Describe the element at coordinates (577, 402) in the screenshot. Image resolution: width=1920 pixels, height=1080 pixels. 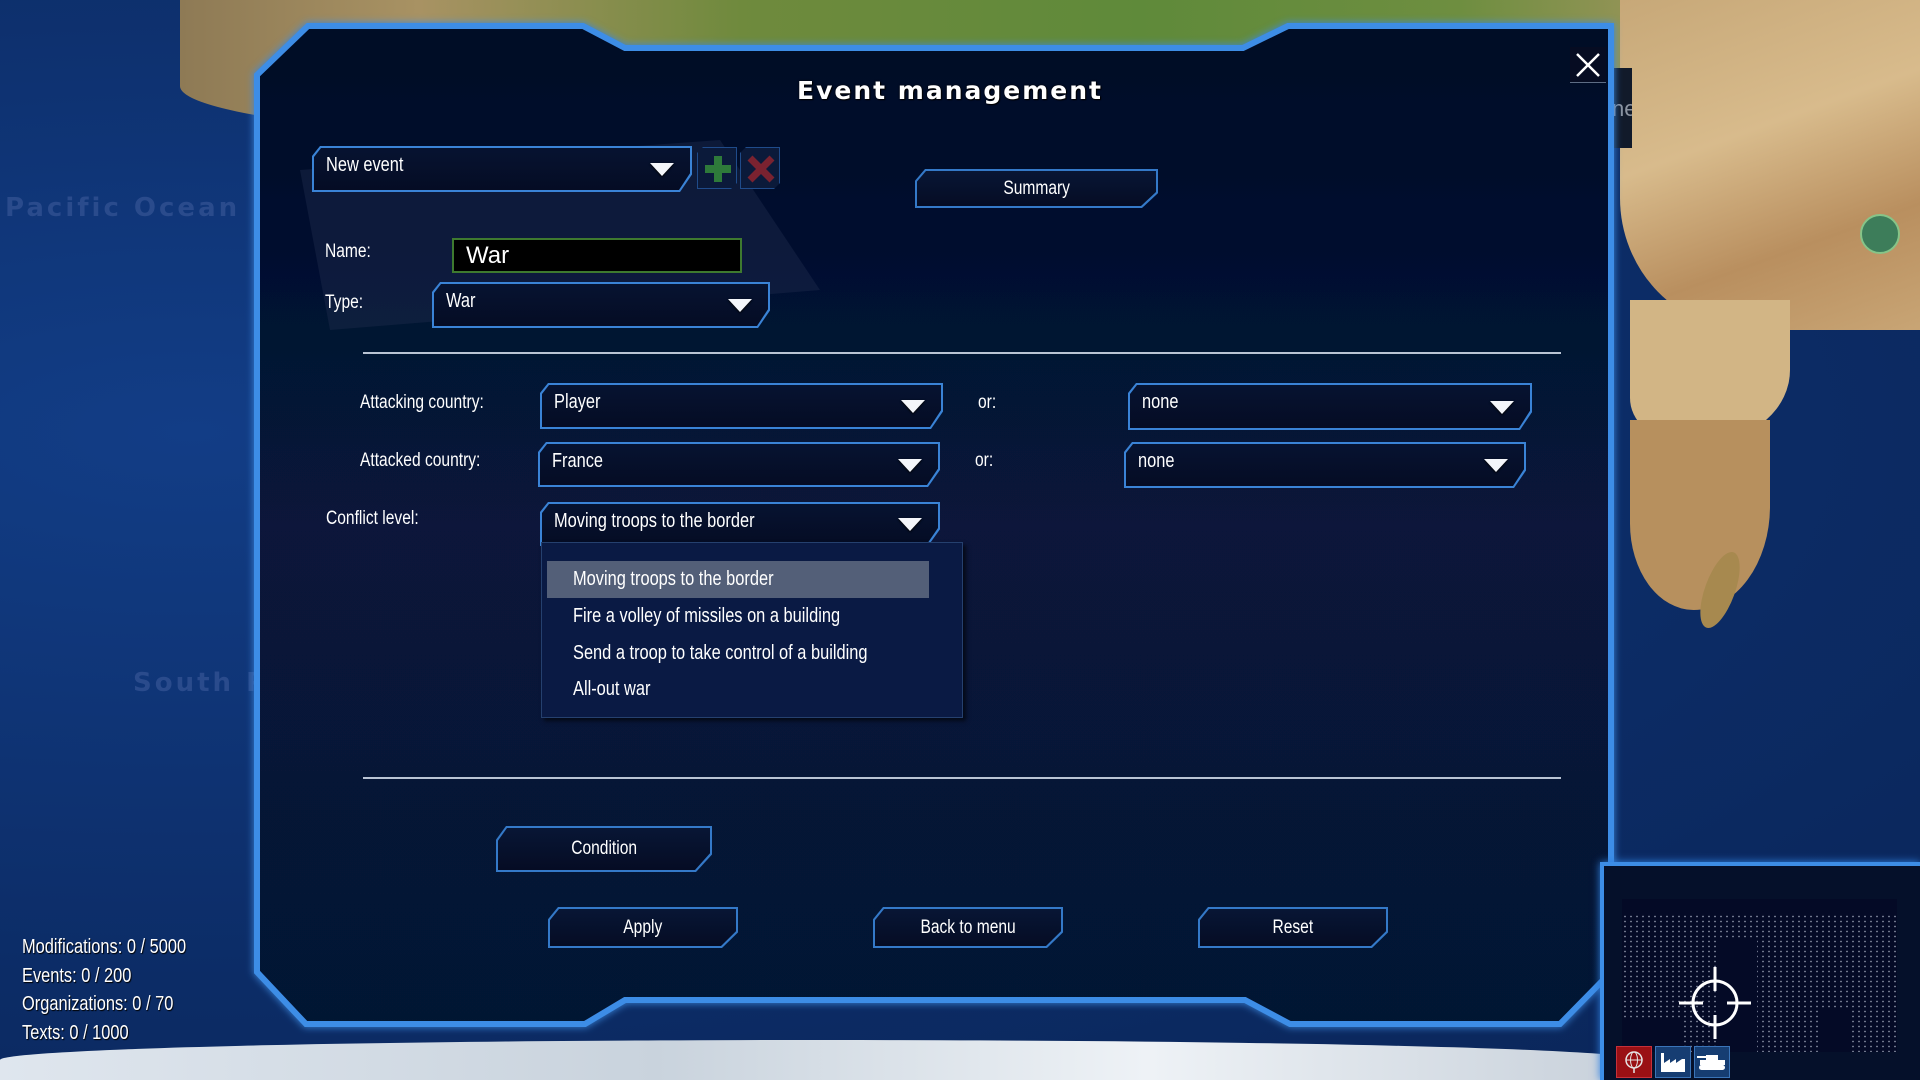
I see `attacking-country-value: Player` at that location.